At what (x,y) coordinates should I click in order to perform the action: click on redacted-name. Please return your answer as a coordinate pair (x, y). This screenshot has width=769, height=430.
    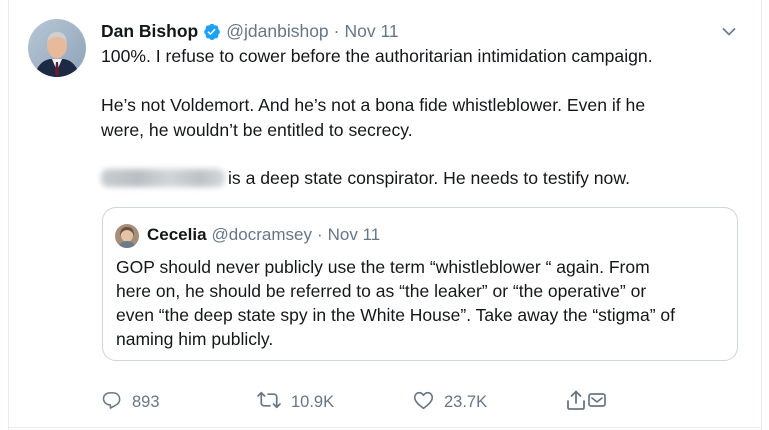
    Looking at the image, I should click on (163, 178).